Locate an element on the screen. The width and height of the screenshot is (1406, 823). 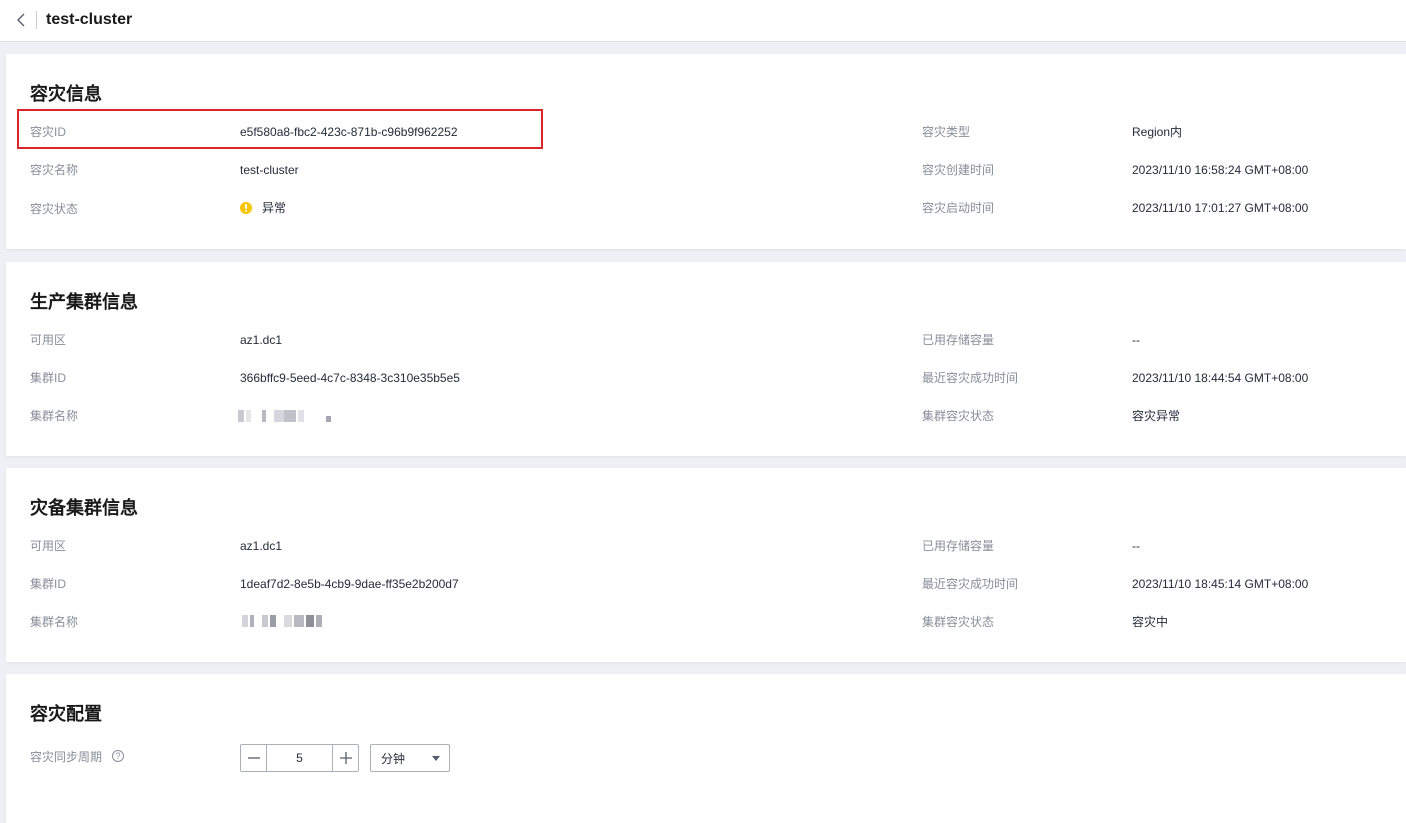
dr-last-success-label: 最近容灾成功时间 is located at coordinates (970, 584).